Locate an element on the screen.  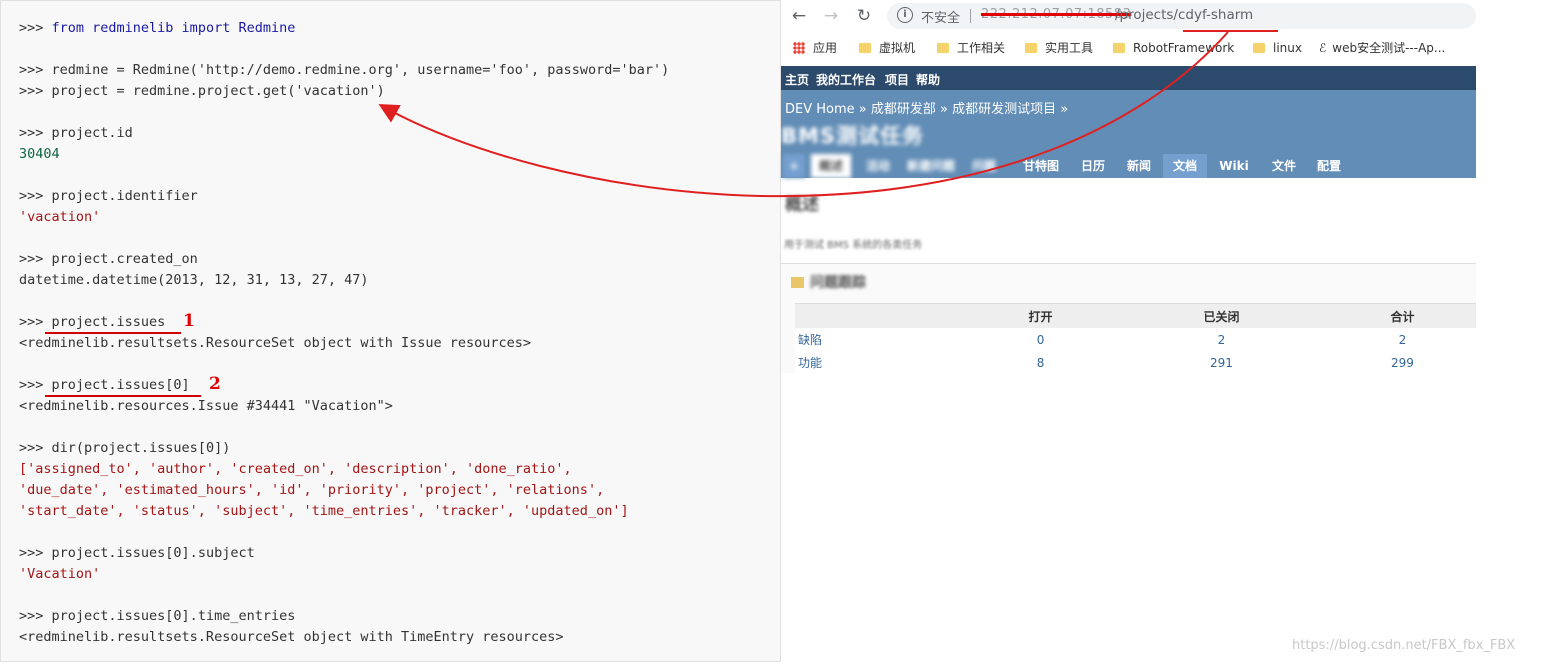
arrow-path is located at coordinates (803, 114).